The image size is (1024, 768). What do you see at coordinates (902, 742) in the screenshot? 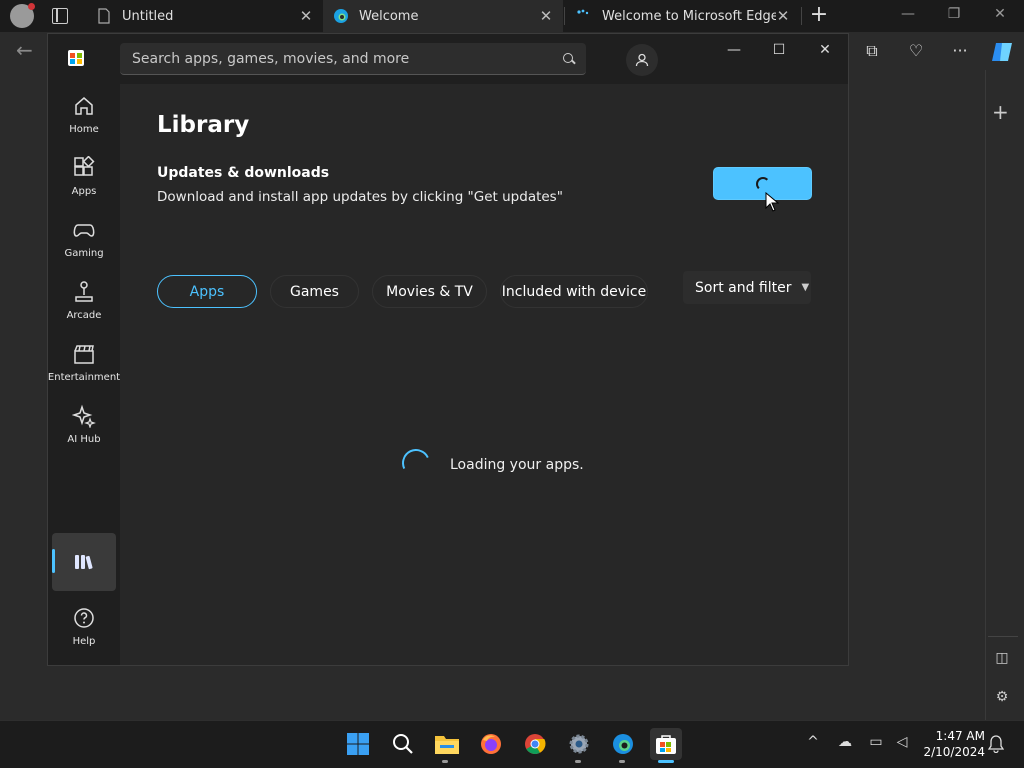
I see `volume-muted-icon: ◁` at bounding box center [902, 742].